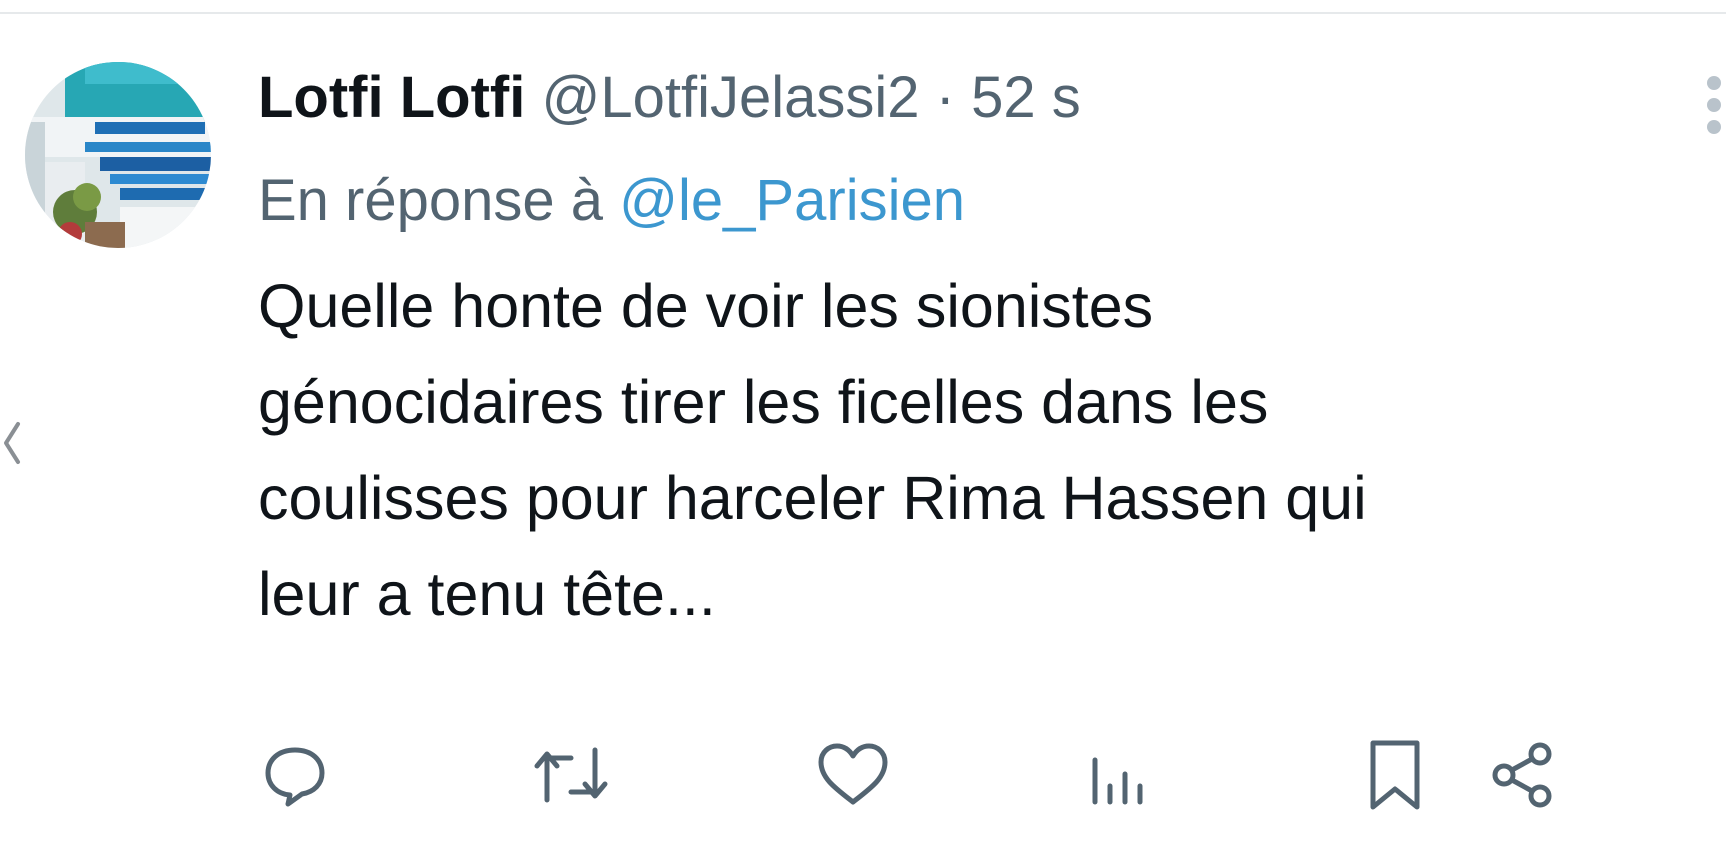 The width and height of the screenshot is (1726, 856). I want to click on views-icon, so click(1118, 775).